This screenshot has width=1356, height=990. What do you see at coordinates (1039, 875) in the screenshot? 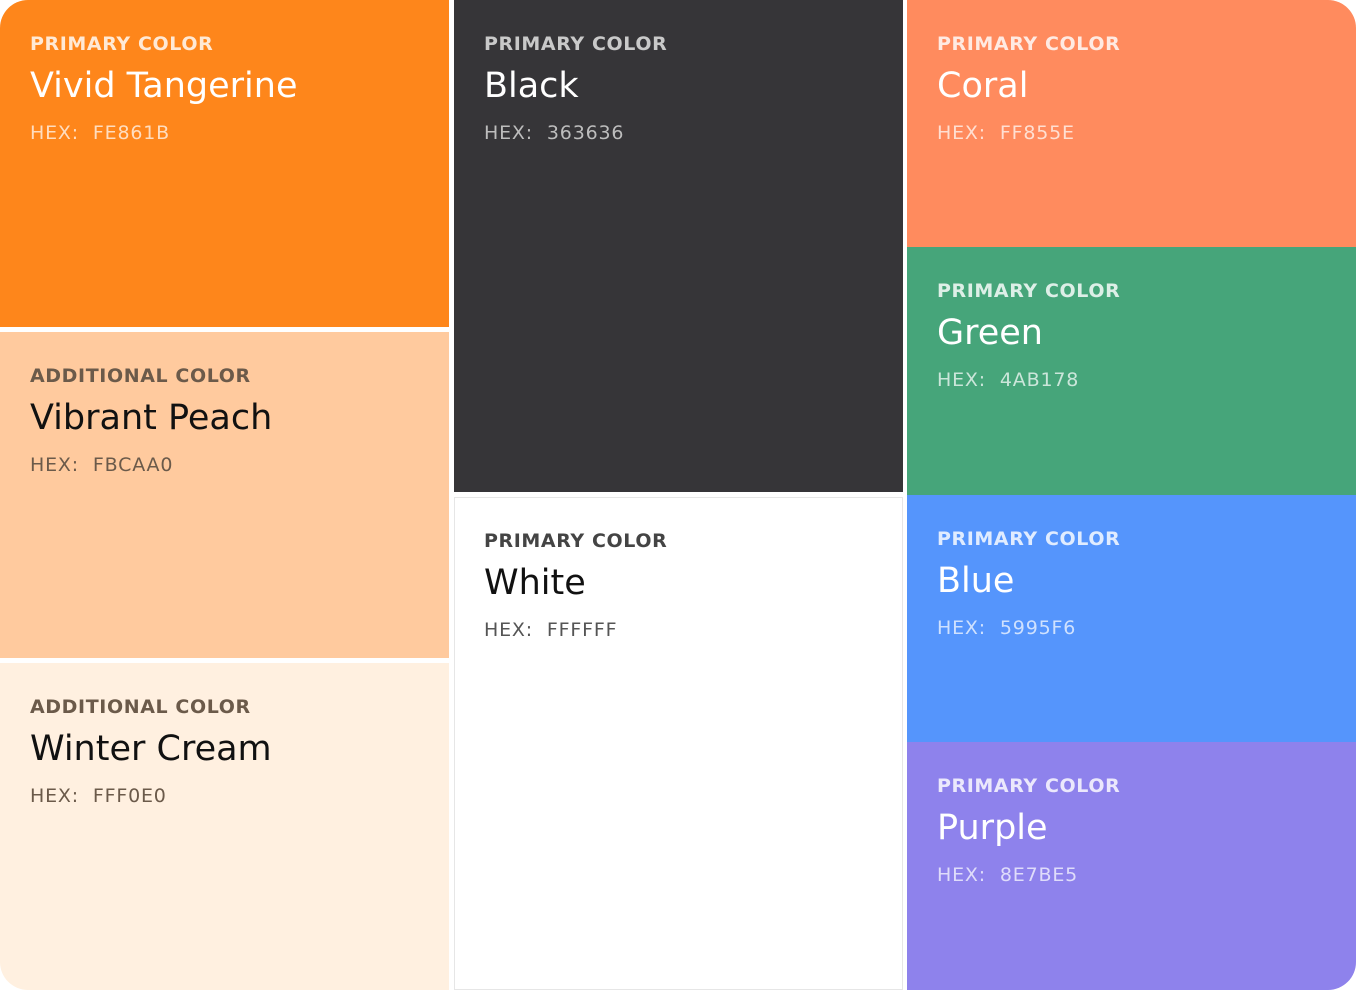
I see `hex-value: 8E7BE5` at bounding box center [1039, 875].